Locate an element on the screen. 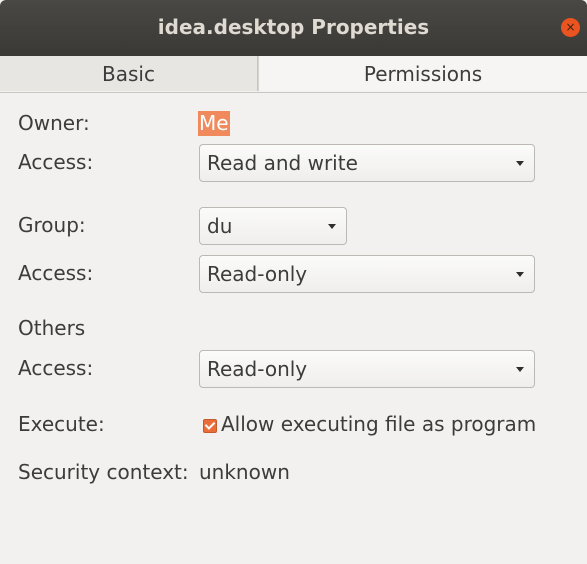  group-label: Group: is located at coordinates (52, 225).